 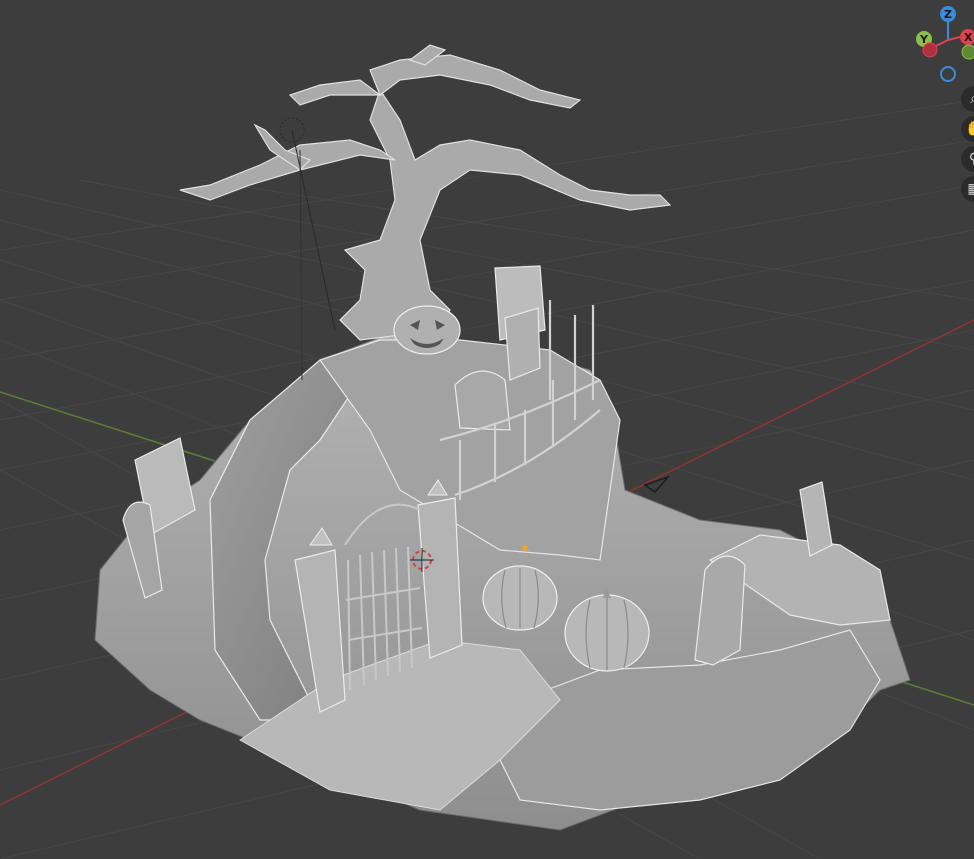 I want to click on tombstone-mid, so click(x=522, y=344).